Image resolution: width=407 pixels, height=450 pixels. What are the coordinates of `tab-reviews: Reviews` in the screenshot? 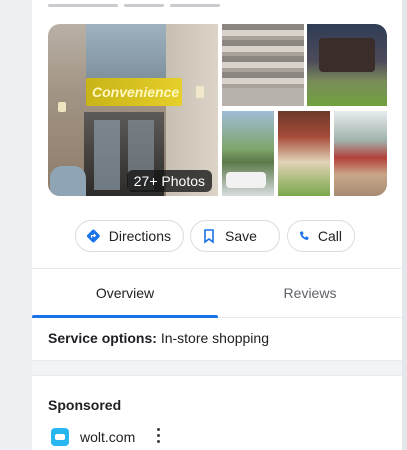 It's located at (310, 293).